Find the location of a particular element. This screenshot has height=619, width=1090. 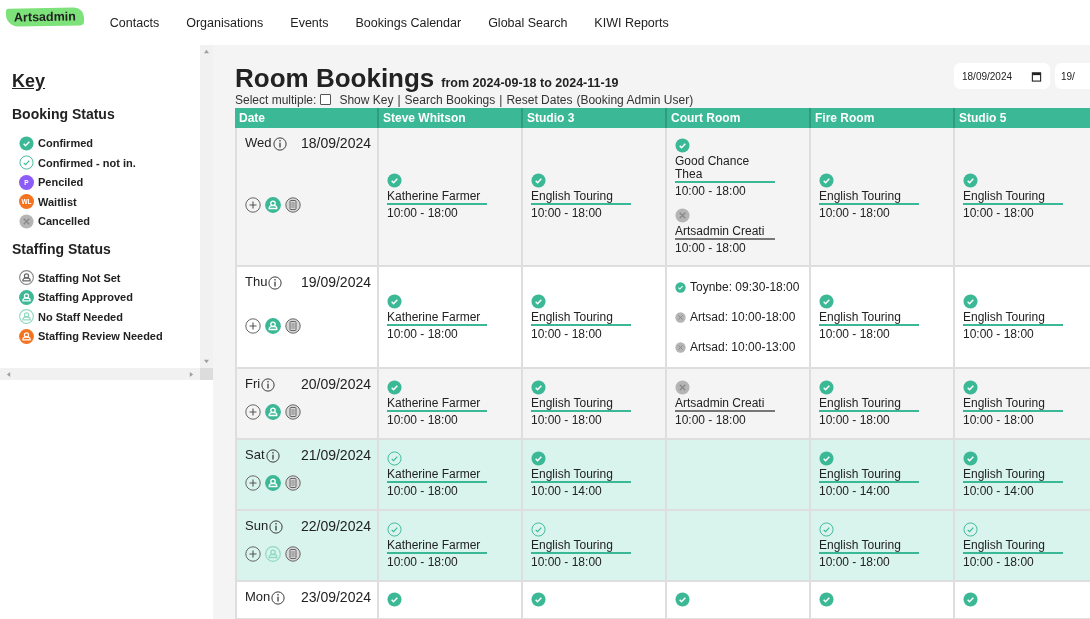

weekday: Fri is located at coordinates (253, 383).